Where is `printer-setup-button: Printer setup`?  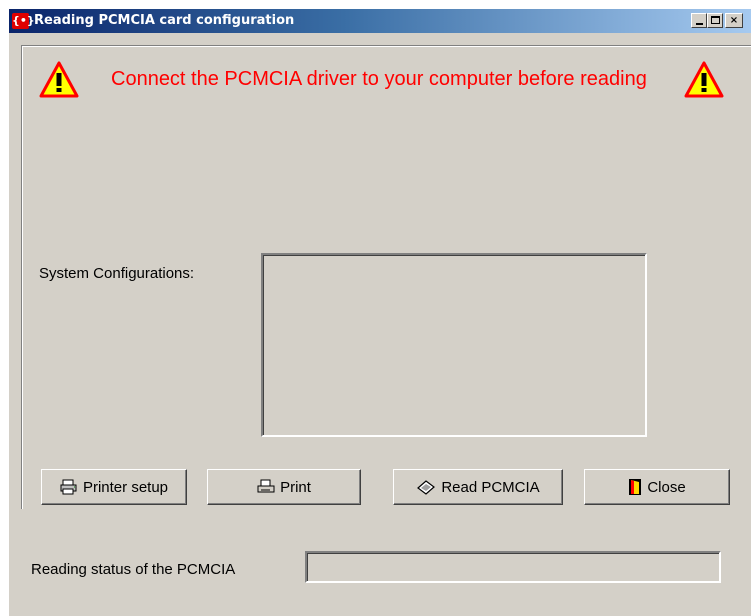 printer-setup-button: Printer setup is located at coordinates (114, 487).